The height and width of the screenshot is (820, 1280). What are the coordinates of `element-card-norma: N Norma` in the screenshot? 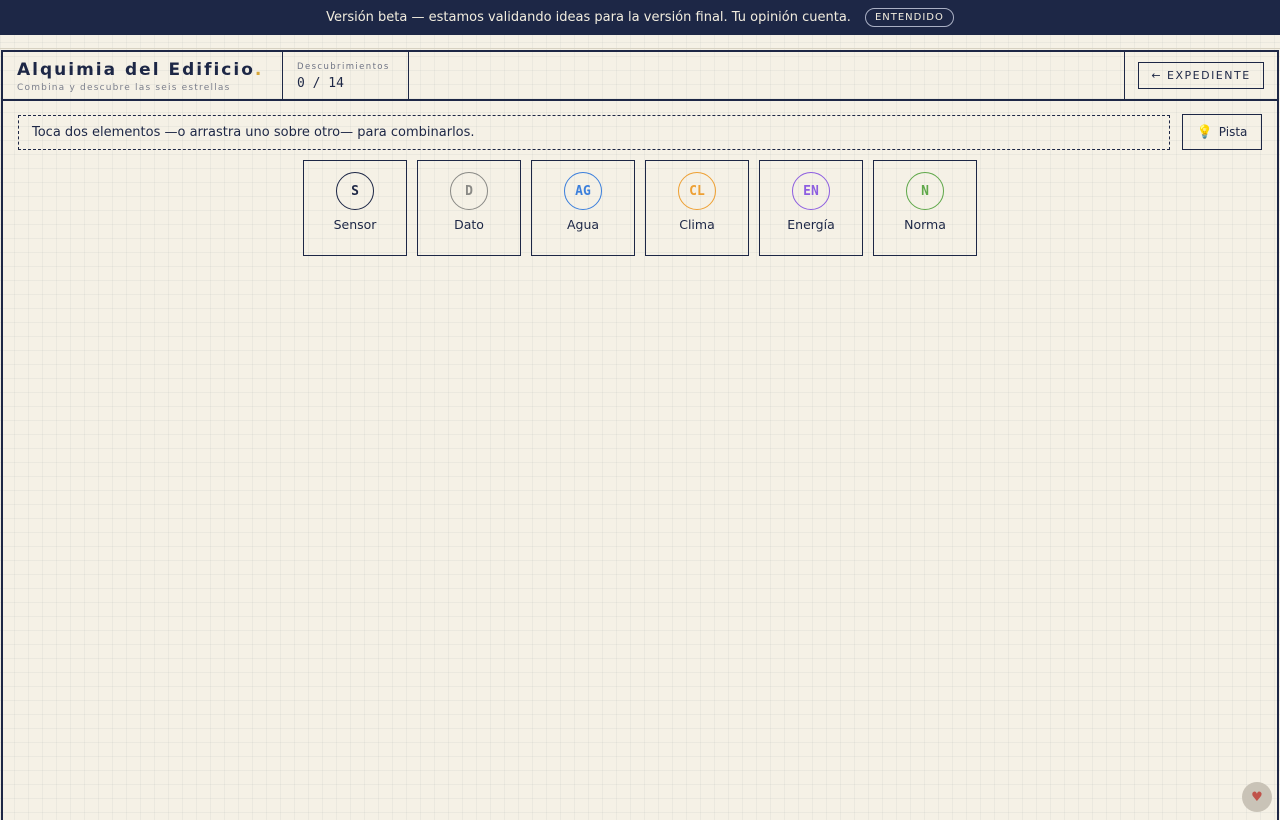 It's located at (925, 208).